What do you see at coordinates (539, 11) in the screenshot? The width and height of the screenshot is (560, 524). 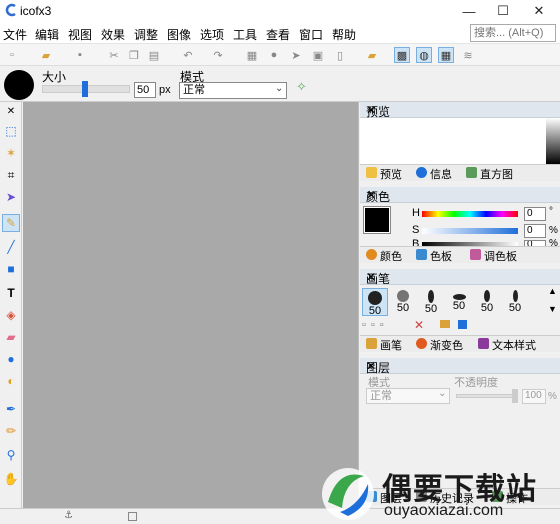 I see `close-button: ✕` at bounding box center [539, 11].